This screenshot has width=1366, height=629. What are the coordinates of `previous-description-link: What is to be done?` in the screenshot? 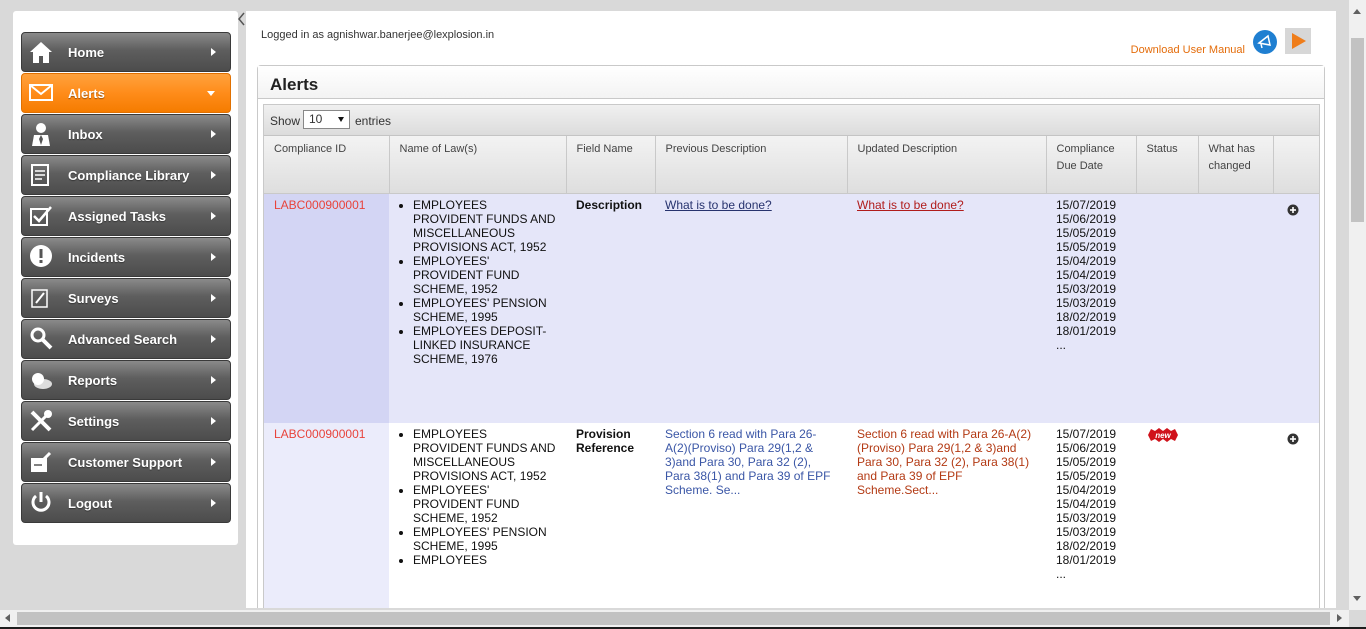 It's located at (718, 205).